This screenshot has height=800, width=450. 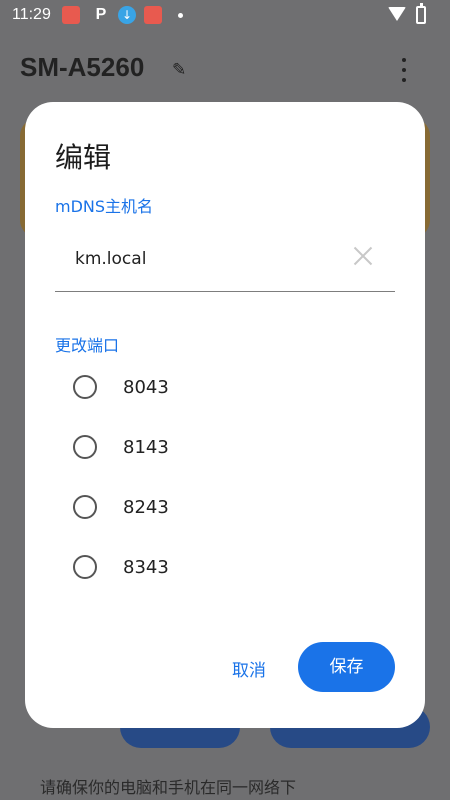 I want to click on download-icon: ↓, so click(x=127, y=15).